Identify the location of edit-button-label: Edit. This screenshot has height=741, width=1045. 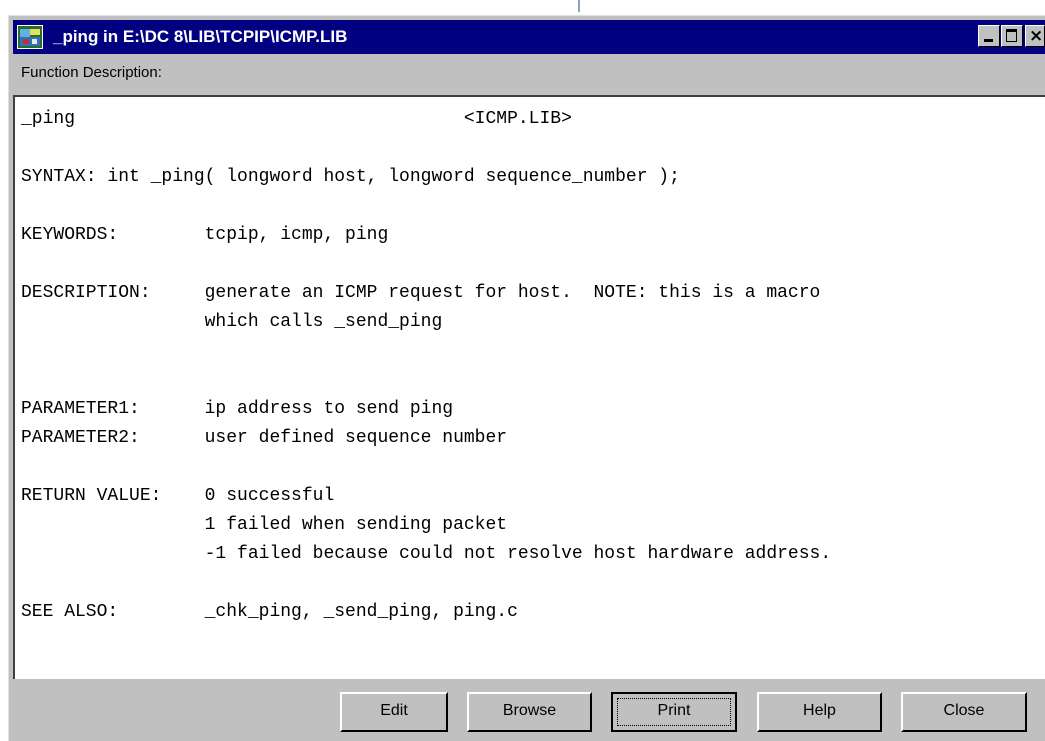
(394, 710).